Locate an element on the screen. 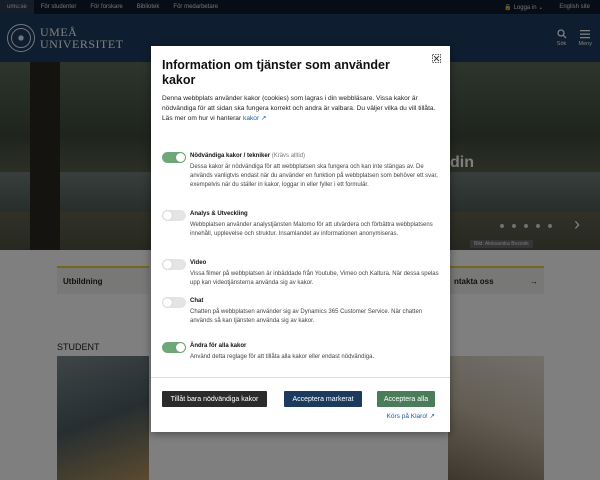  close-icon is located at coordinates (436, 59).